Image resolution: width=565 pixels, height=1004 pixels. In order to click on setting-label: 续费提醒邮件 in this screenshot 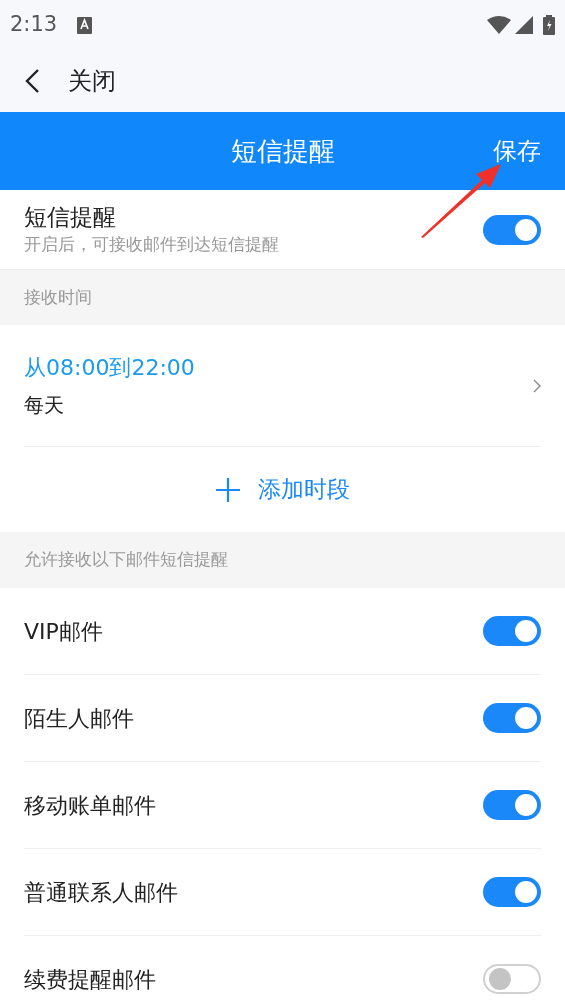, I will do `click(90, 979)`.